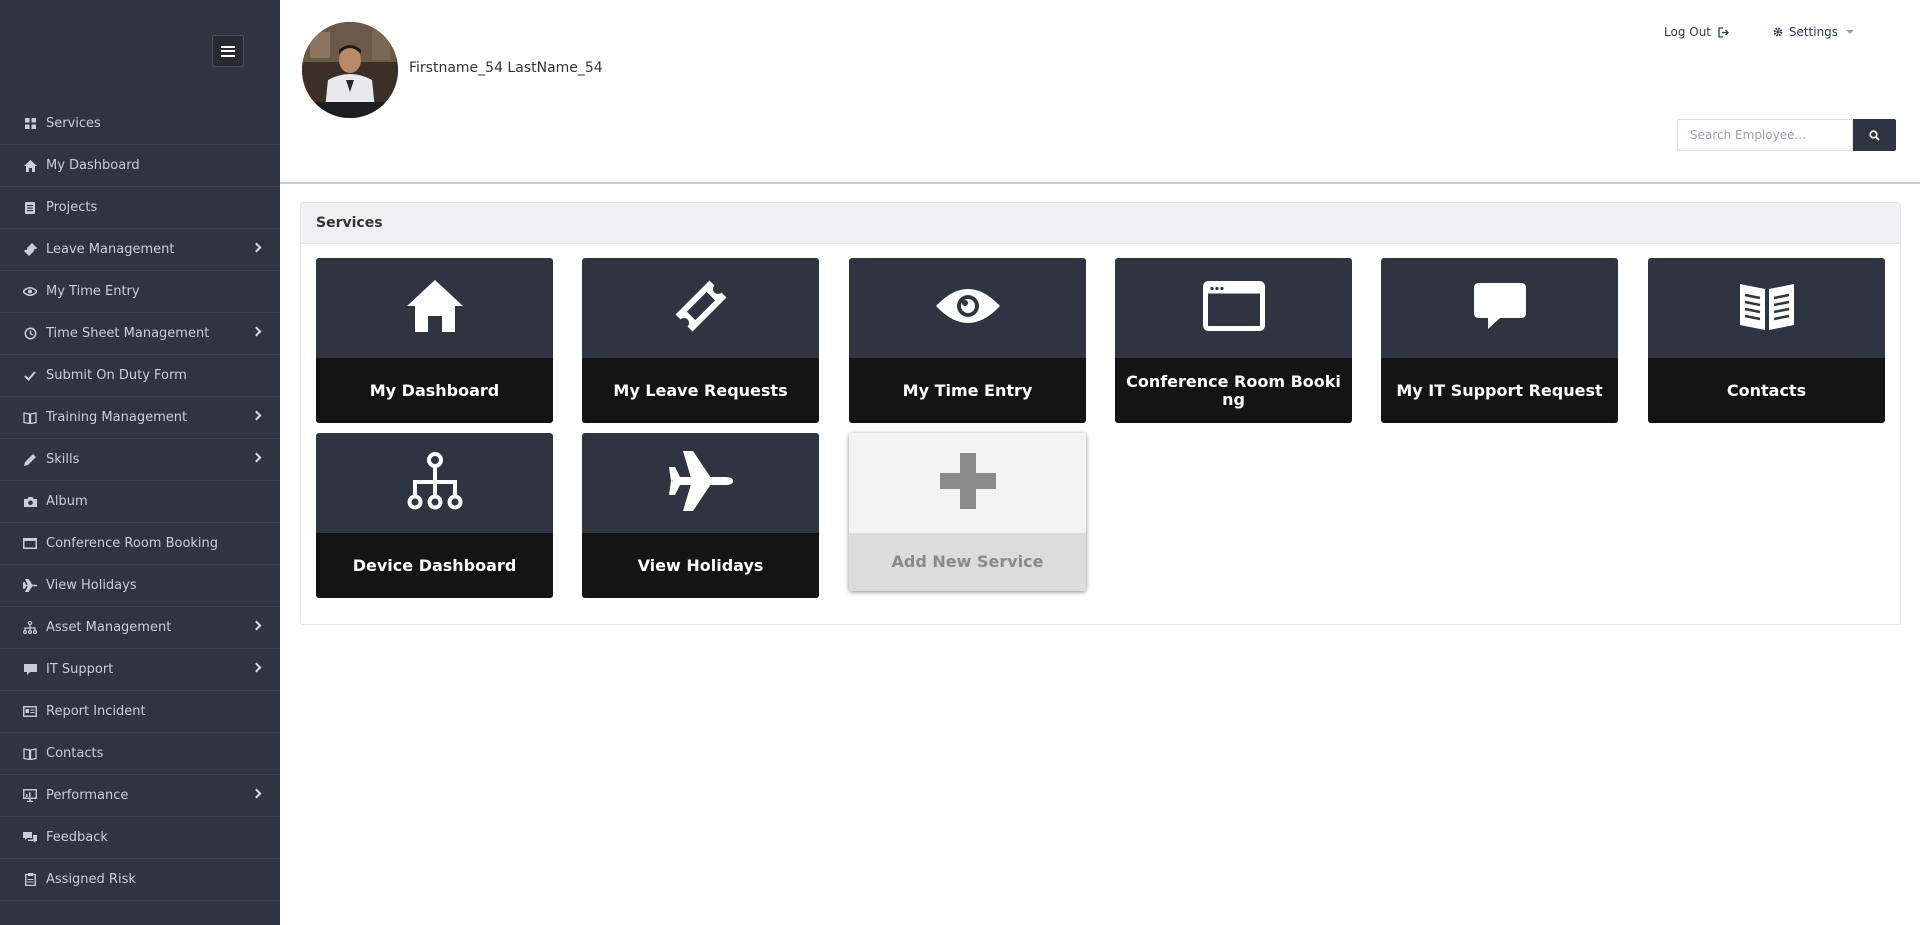 This screenshot has height=925, width=1920. I want to click on sidebar-item-services: Services, so click(140, 124).